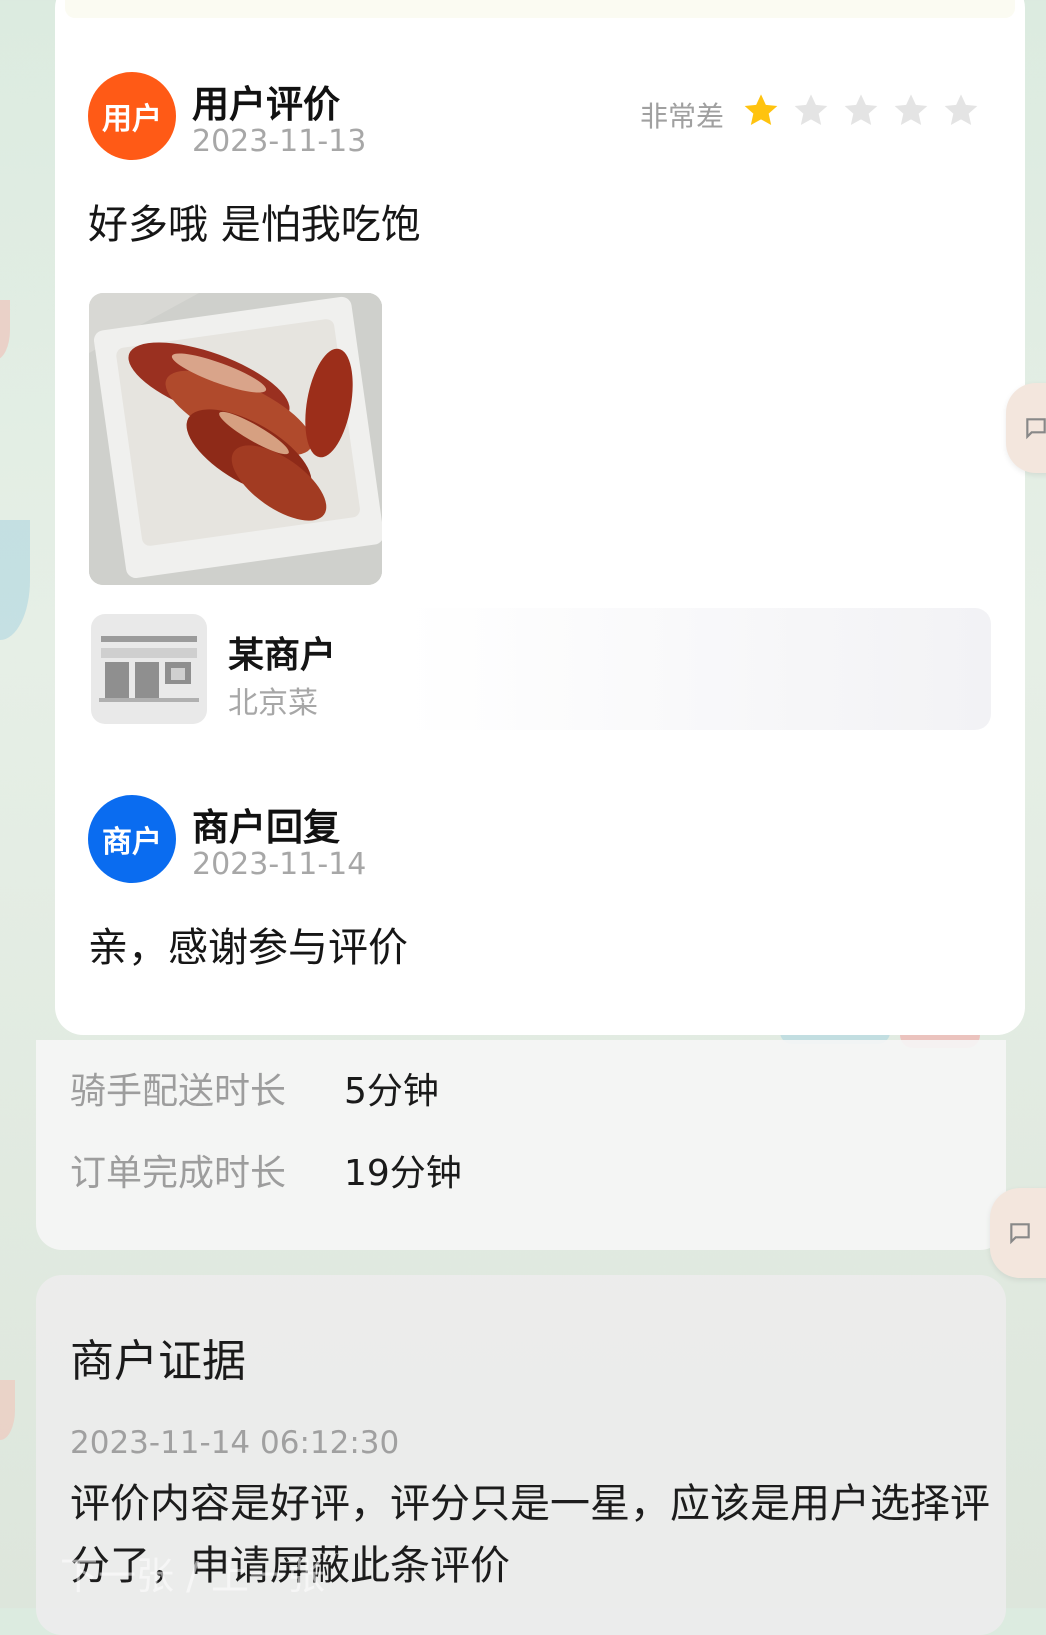  I want to click on evidence-title: 商户证据, so click(158, 1361).